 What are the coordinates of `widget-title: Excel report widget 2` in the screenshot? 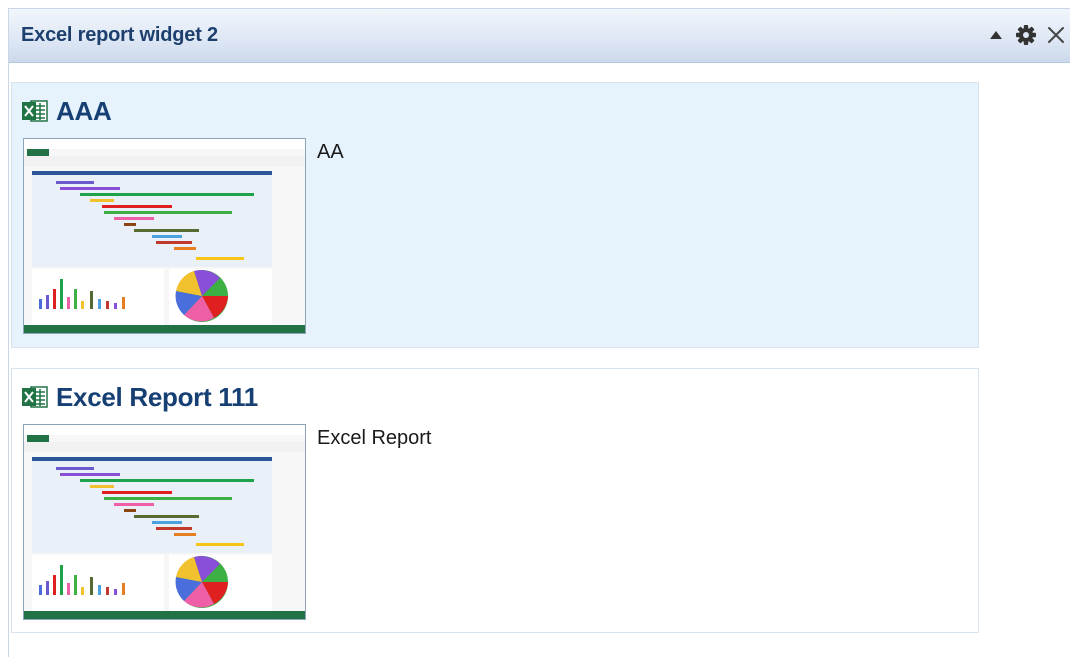 It's located at (119, 35).